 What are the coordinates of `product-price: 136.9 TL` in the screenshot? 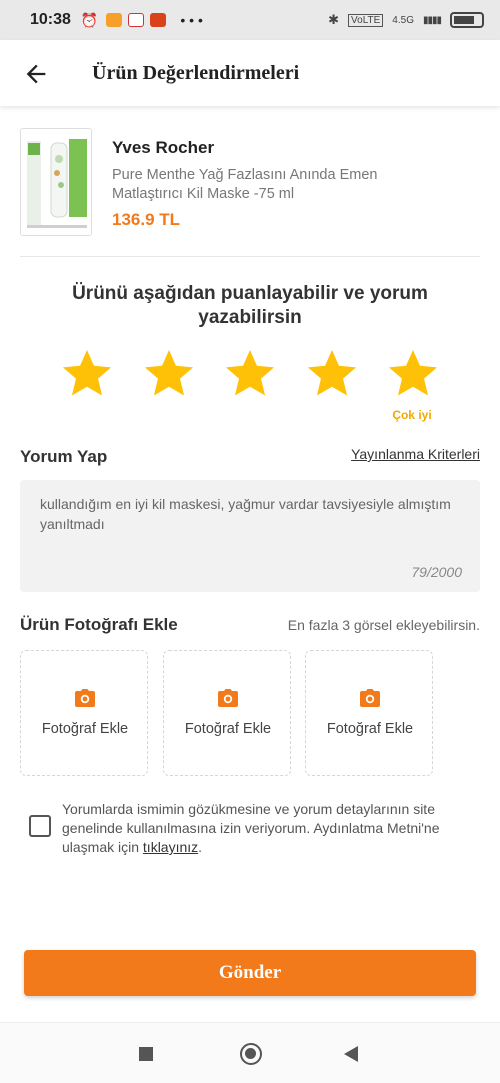 It's located at (146, 219).